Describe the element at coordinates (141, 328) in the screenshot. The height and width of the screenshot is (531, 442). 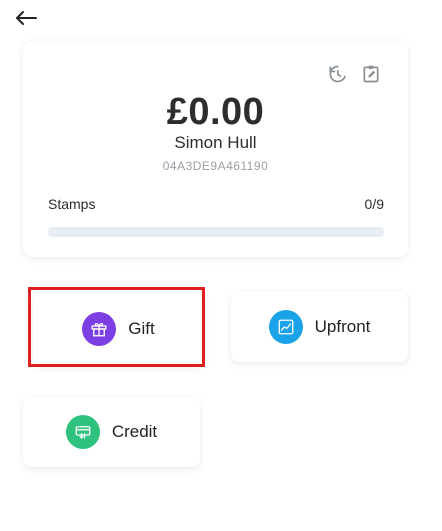
I see `gift-label: Gift` at that location.